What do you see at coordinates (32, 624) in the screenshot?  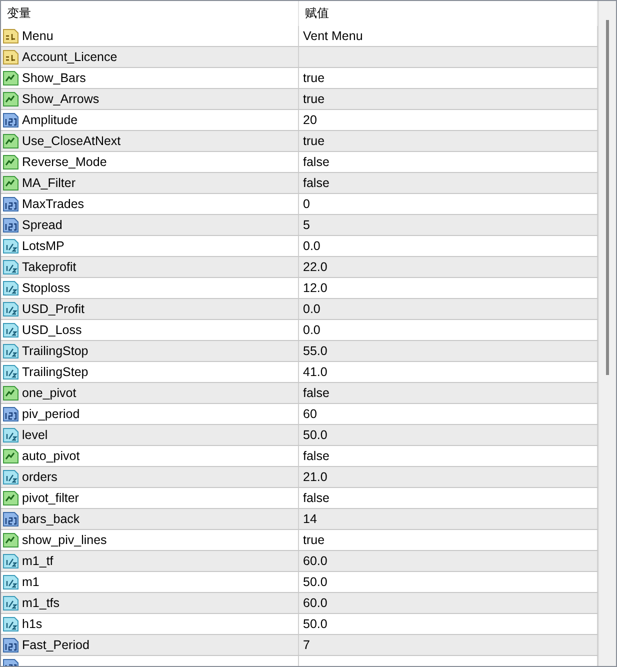 I see `parameter-name: h1s` at bounding box center [32, 624].